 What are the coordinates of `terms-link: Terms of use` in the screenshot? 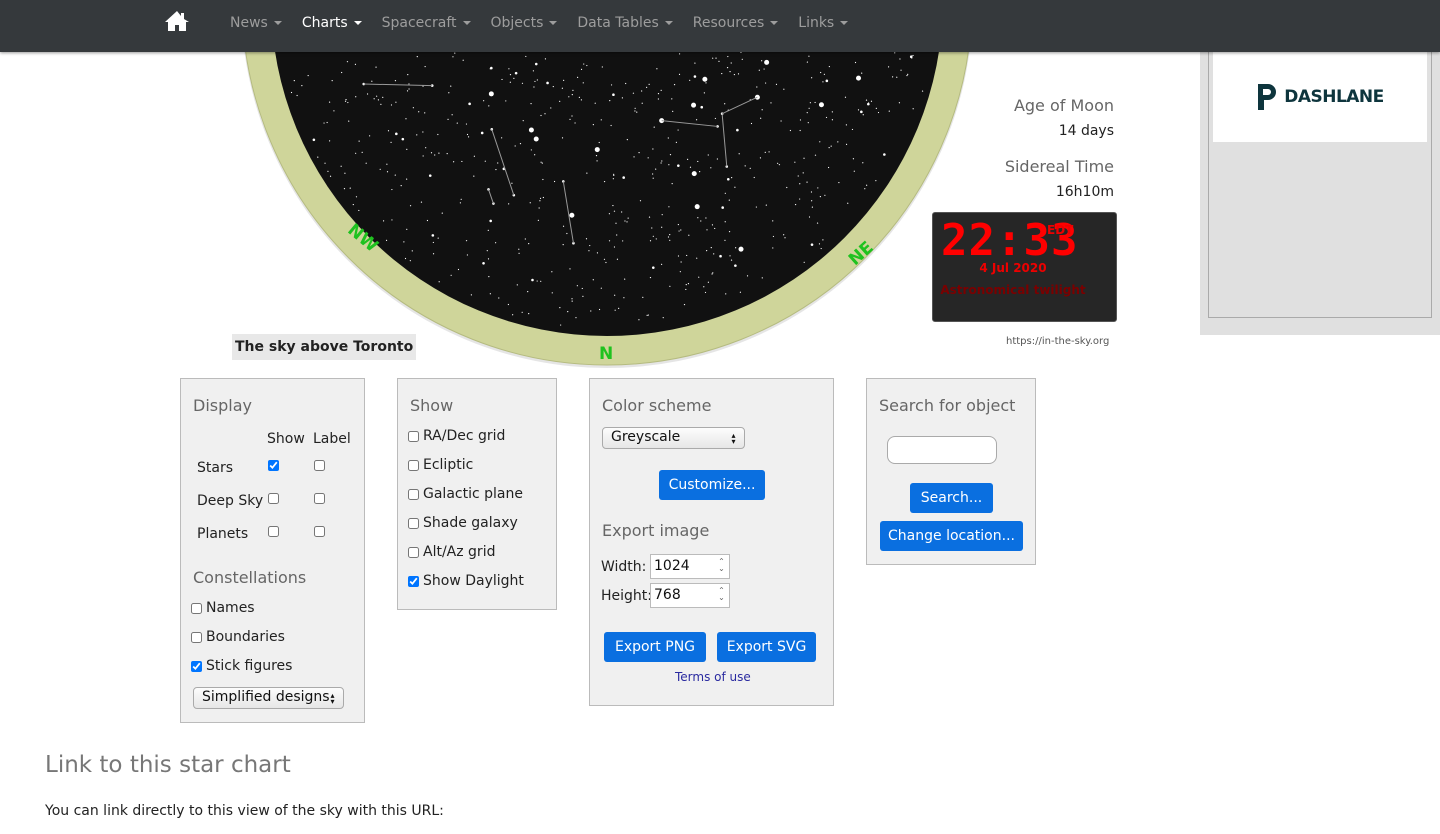 It's located at (713, 677).